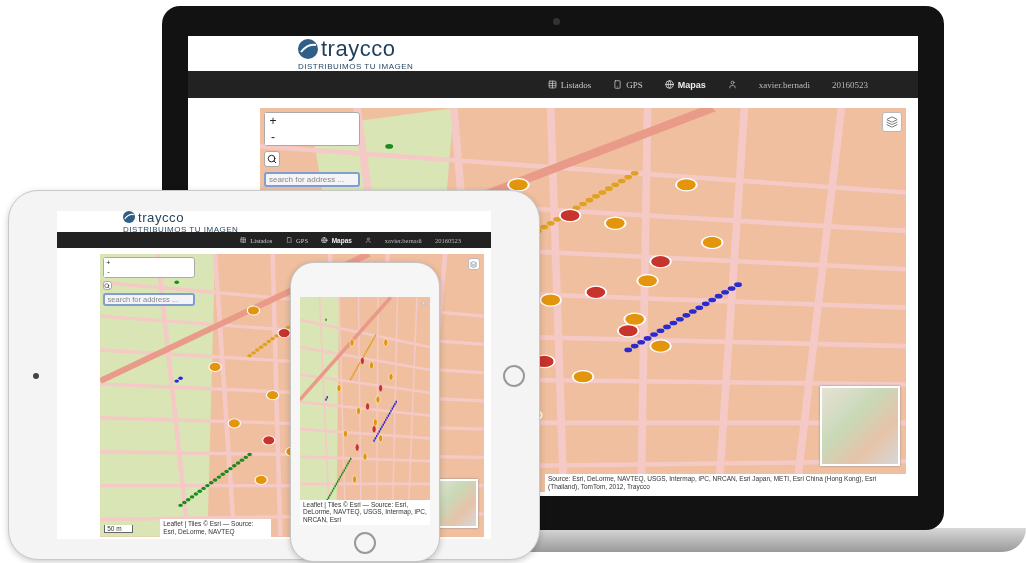 The height and width of the screenshot is (563, 1026). Describe the element at coordinates (628, 84) in the screenshot. I see `nav-link: GPS` at that location.